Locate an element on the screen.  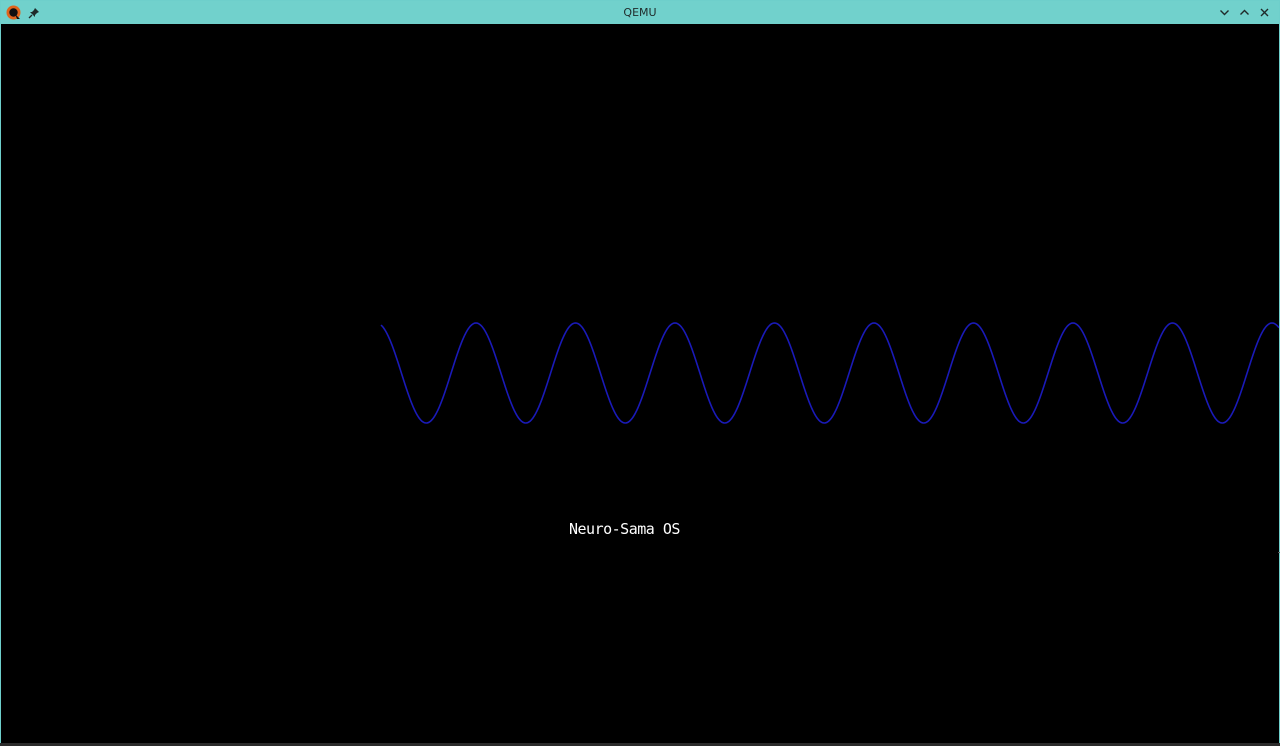
sine-wave-line is located at coordinates (829, 373).